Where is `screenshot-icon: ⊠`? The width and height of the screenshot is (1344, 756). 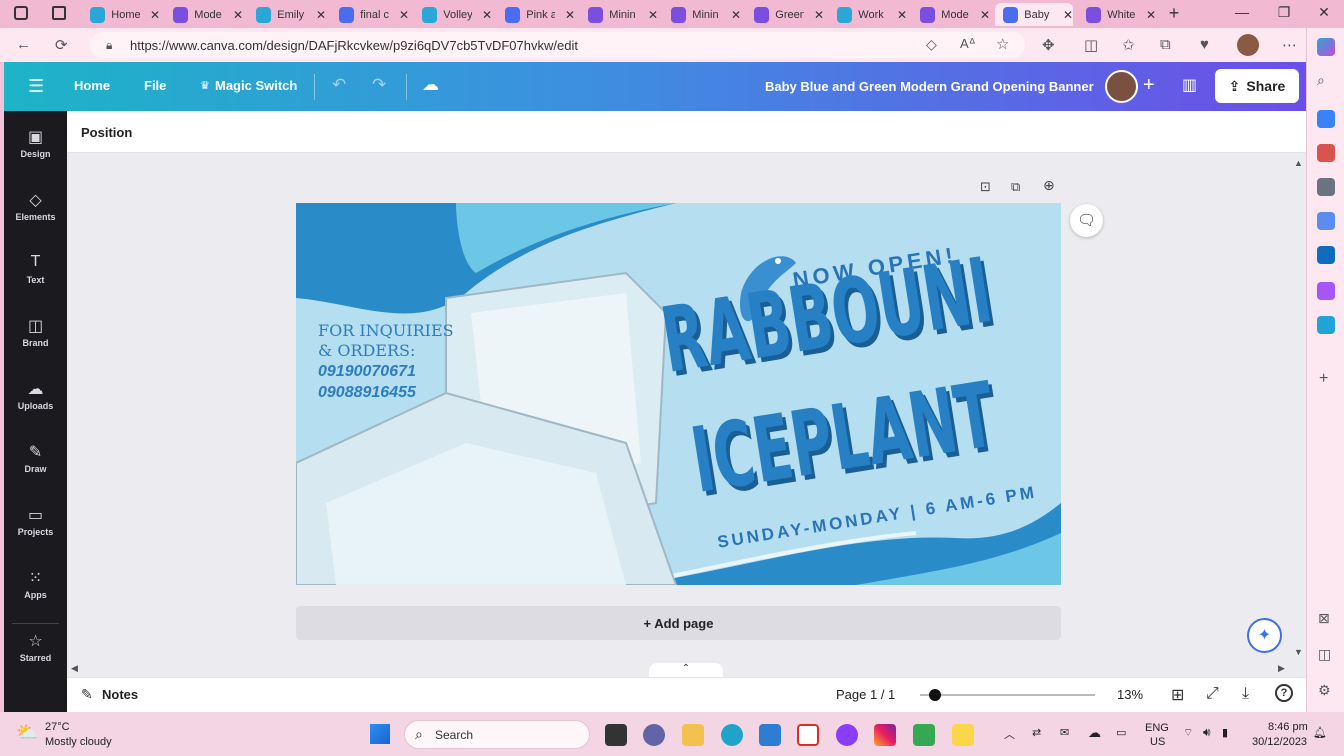 screenshot-icon: ⊠ is located at coordinates (1324, 618).